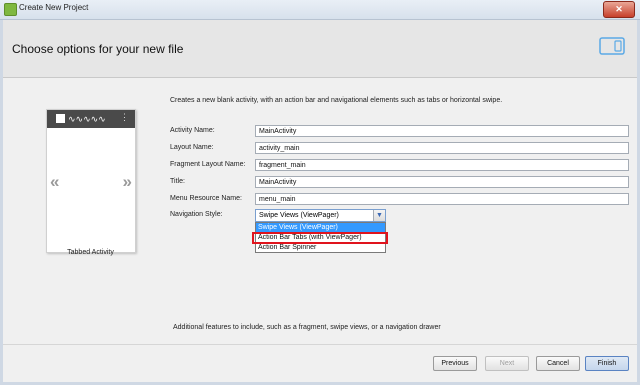  I want to click on chevron-right-icon: », so click(127, 181).